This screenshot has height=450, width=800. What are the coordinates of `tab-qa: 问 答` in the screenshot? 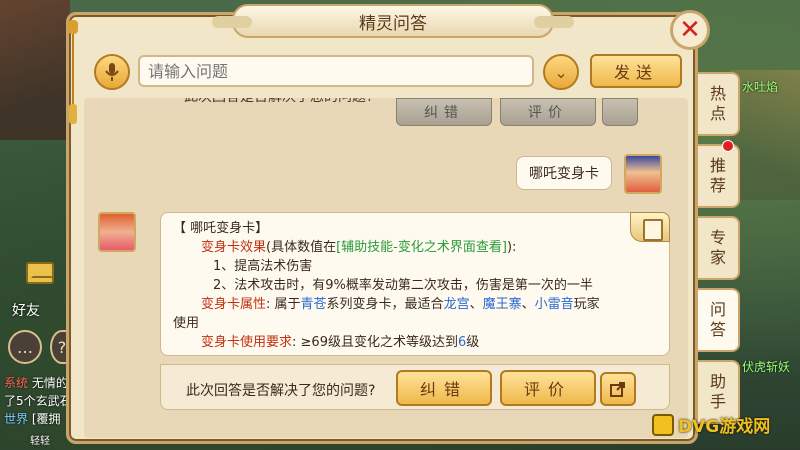 It's located at (719, 320).